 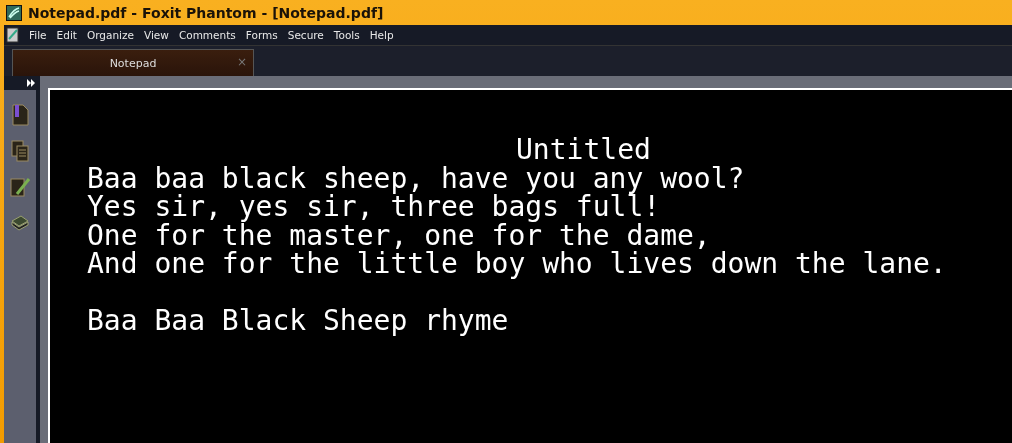 What do you see at coordinates (38, 35) in the screenshot?
I see `menu-item: File` at bounding box center [38, 35].